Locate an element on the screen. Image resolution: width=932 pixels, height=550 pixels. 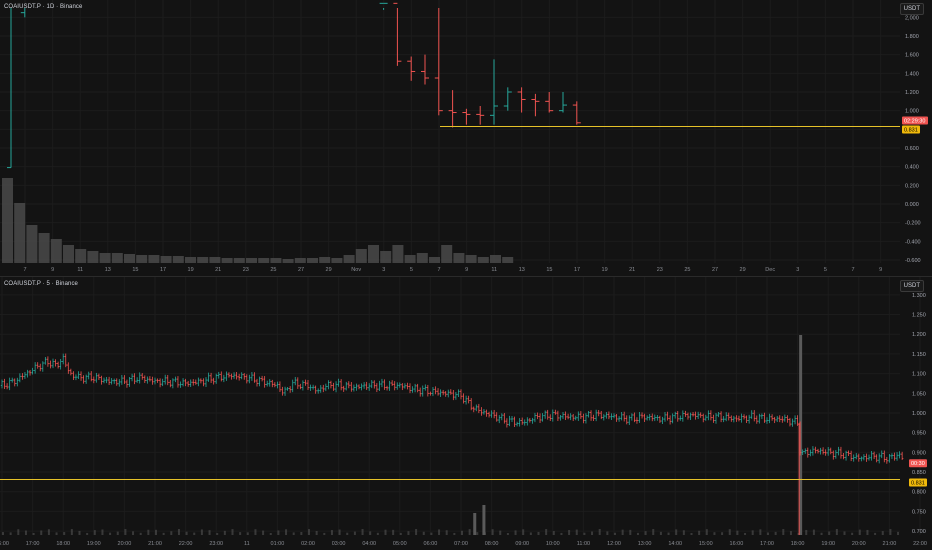
y-tick-label: 1.250 is located at coordinates (919, 316).